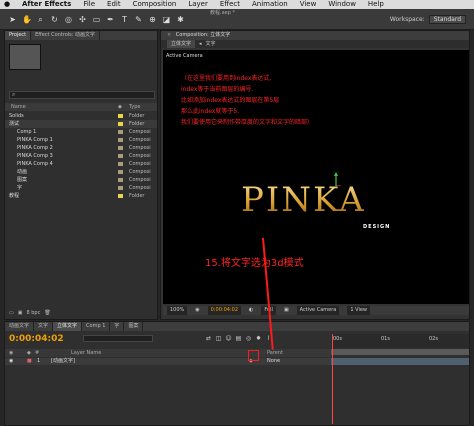  What do you see at coordinates (54, 19) in the screenshot?
I see `rotate-tool-icon: ↻` at bounding box center [54, 19].